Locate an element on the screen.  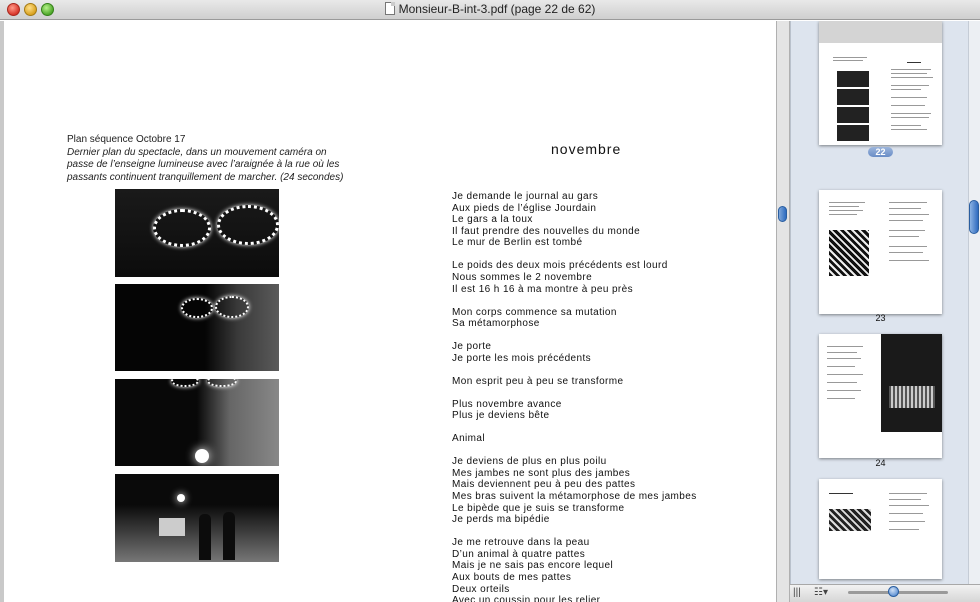
poem-line: Il est 16 h 16 à ma montre à peu près is located at coordinates (543, 289).